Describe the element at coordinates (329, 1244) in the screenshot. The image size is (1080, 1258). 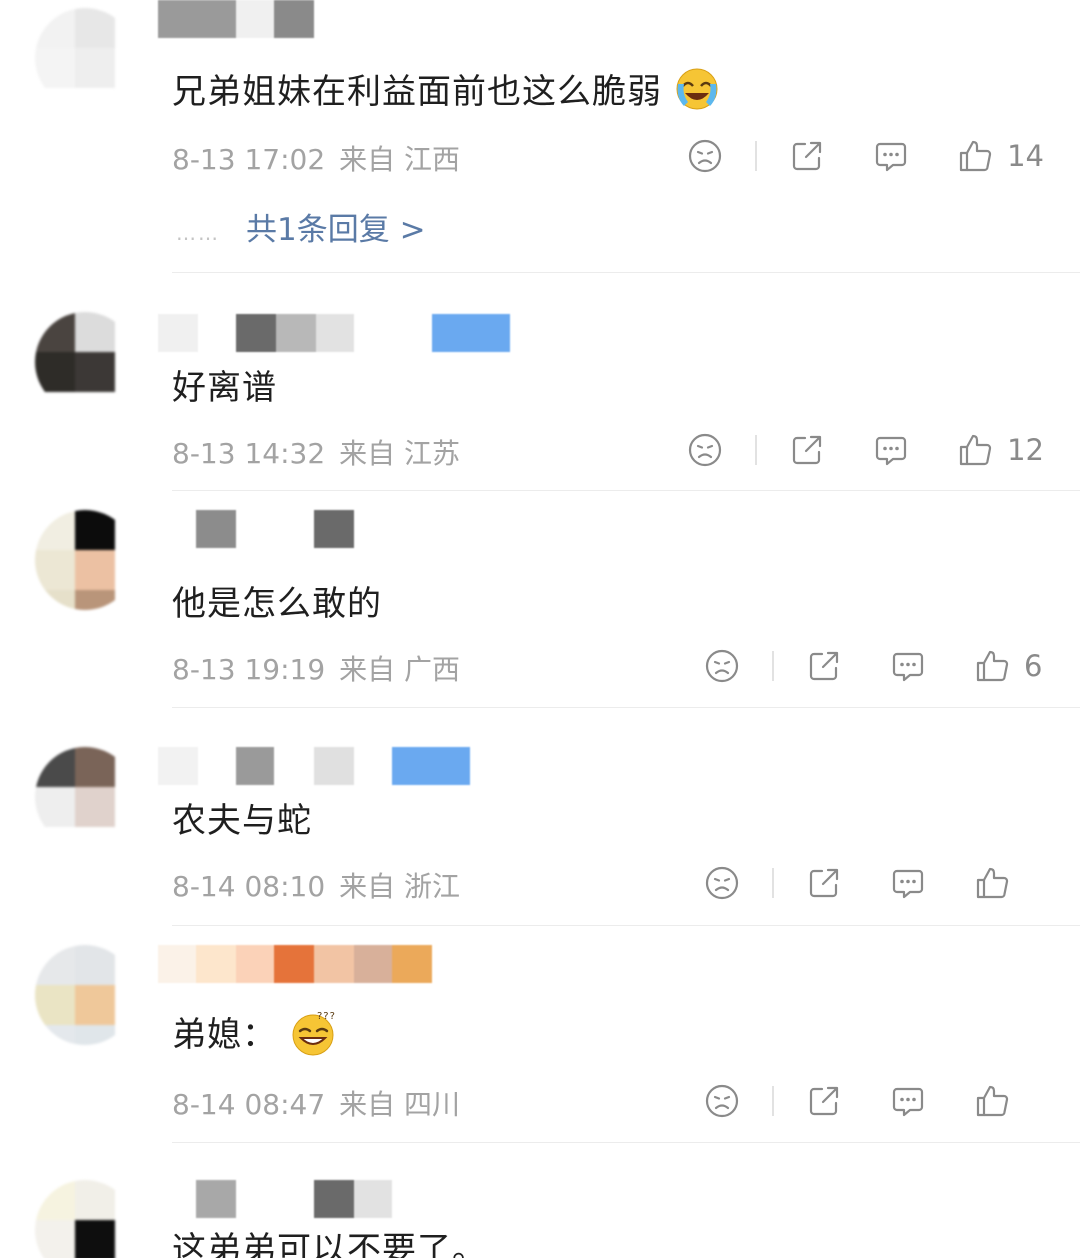
I see `comment-text: 这弟弟可以不要了。` at that location.